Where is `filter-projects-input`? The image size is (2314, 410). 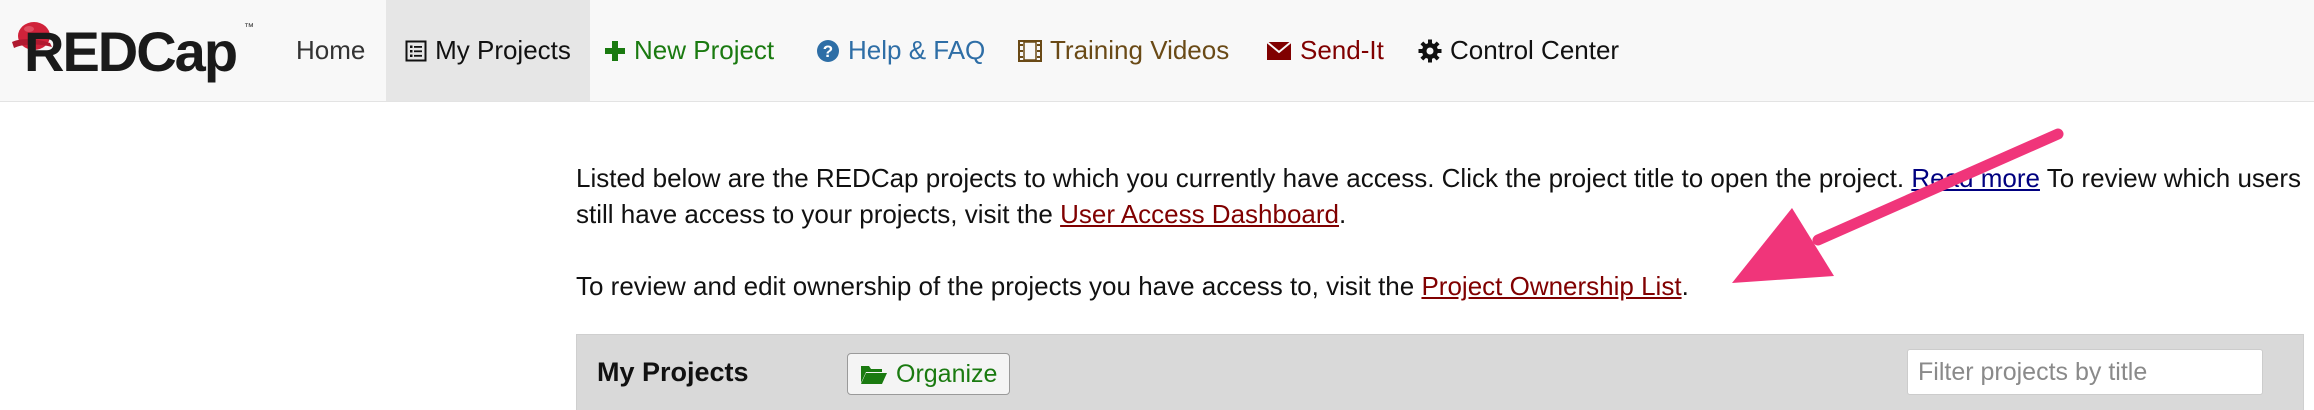 filter-projects-input is located at coordinates (2085, 372).